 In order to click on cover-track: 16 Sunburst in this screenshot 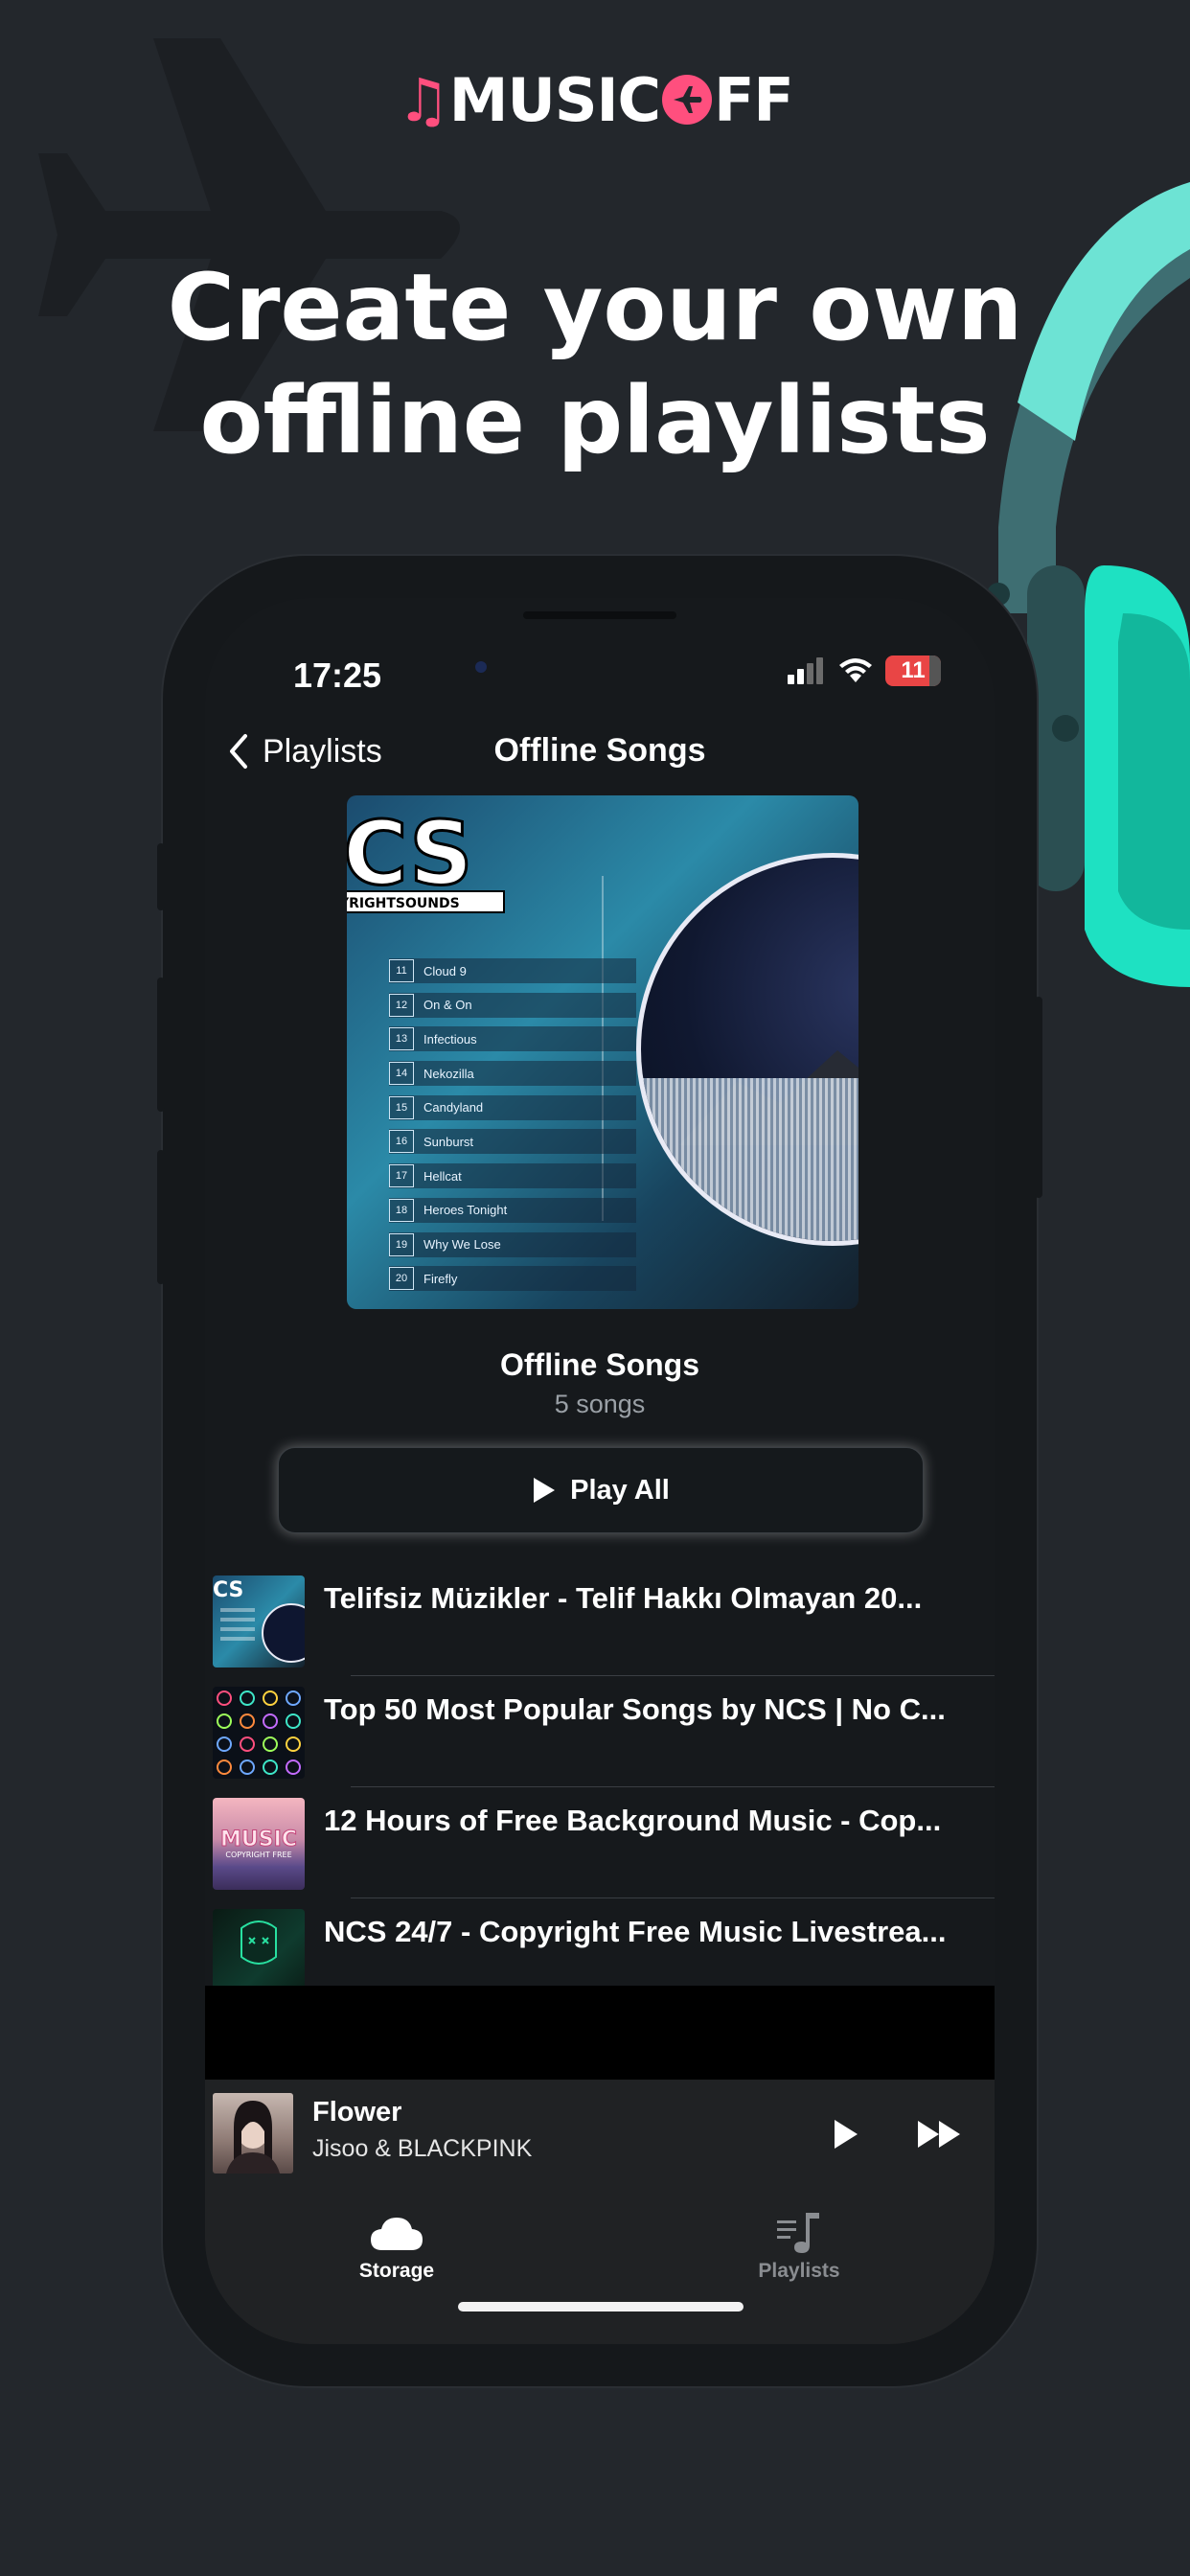, I will do `click(512, 1142)`.